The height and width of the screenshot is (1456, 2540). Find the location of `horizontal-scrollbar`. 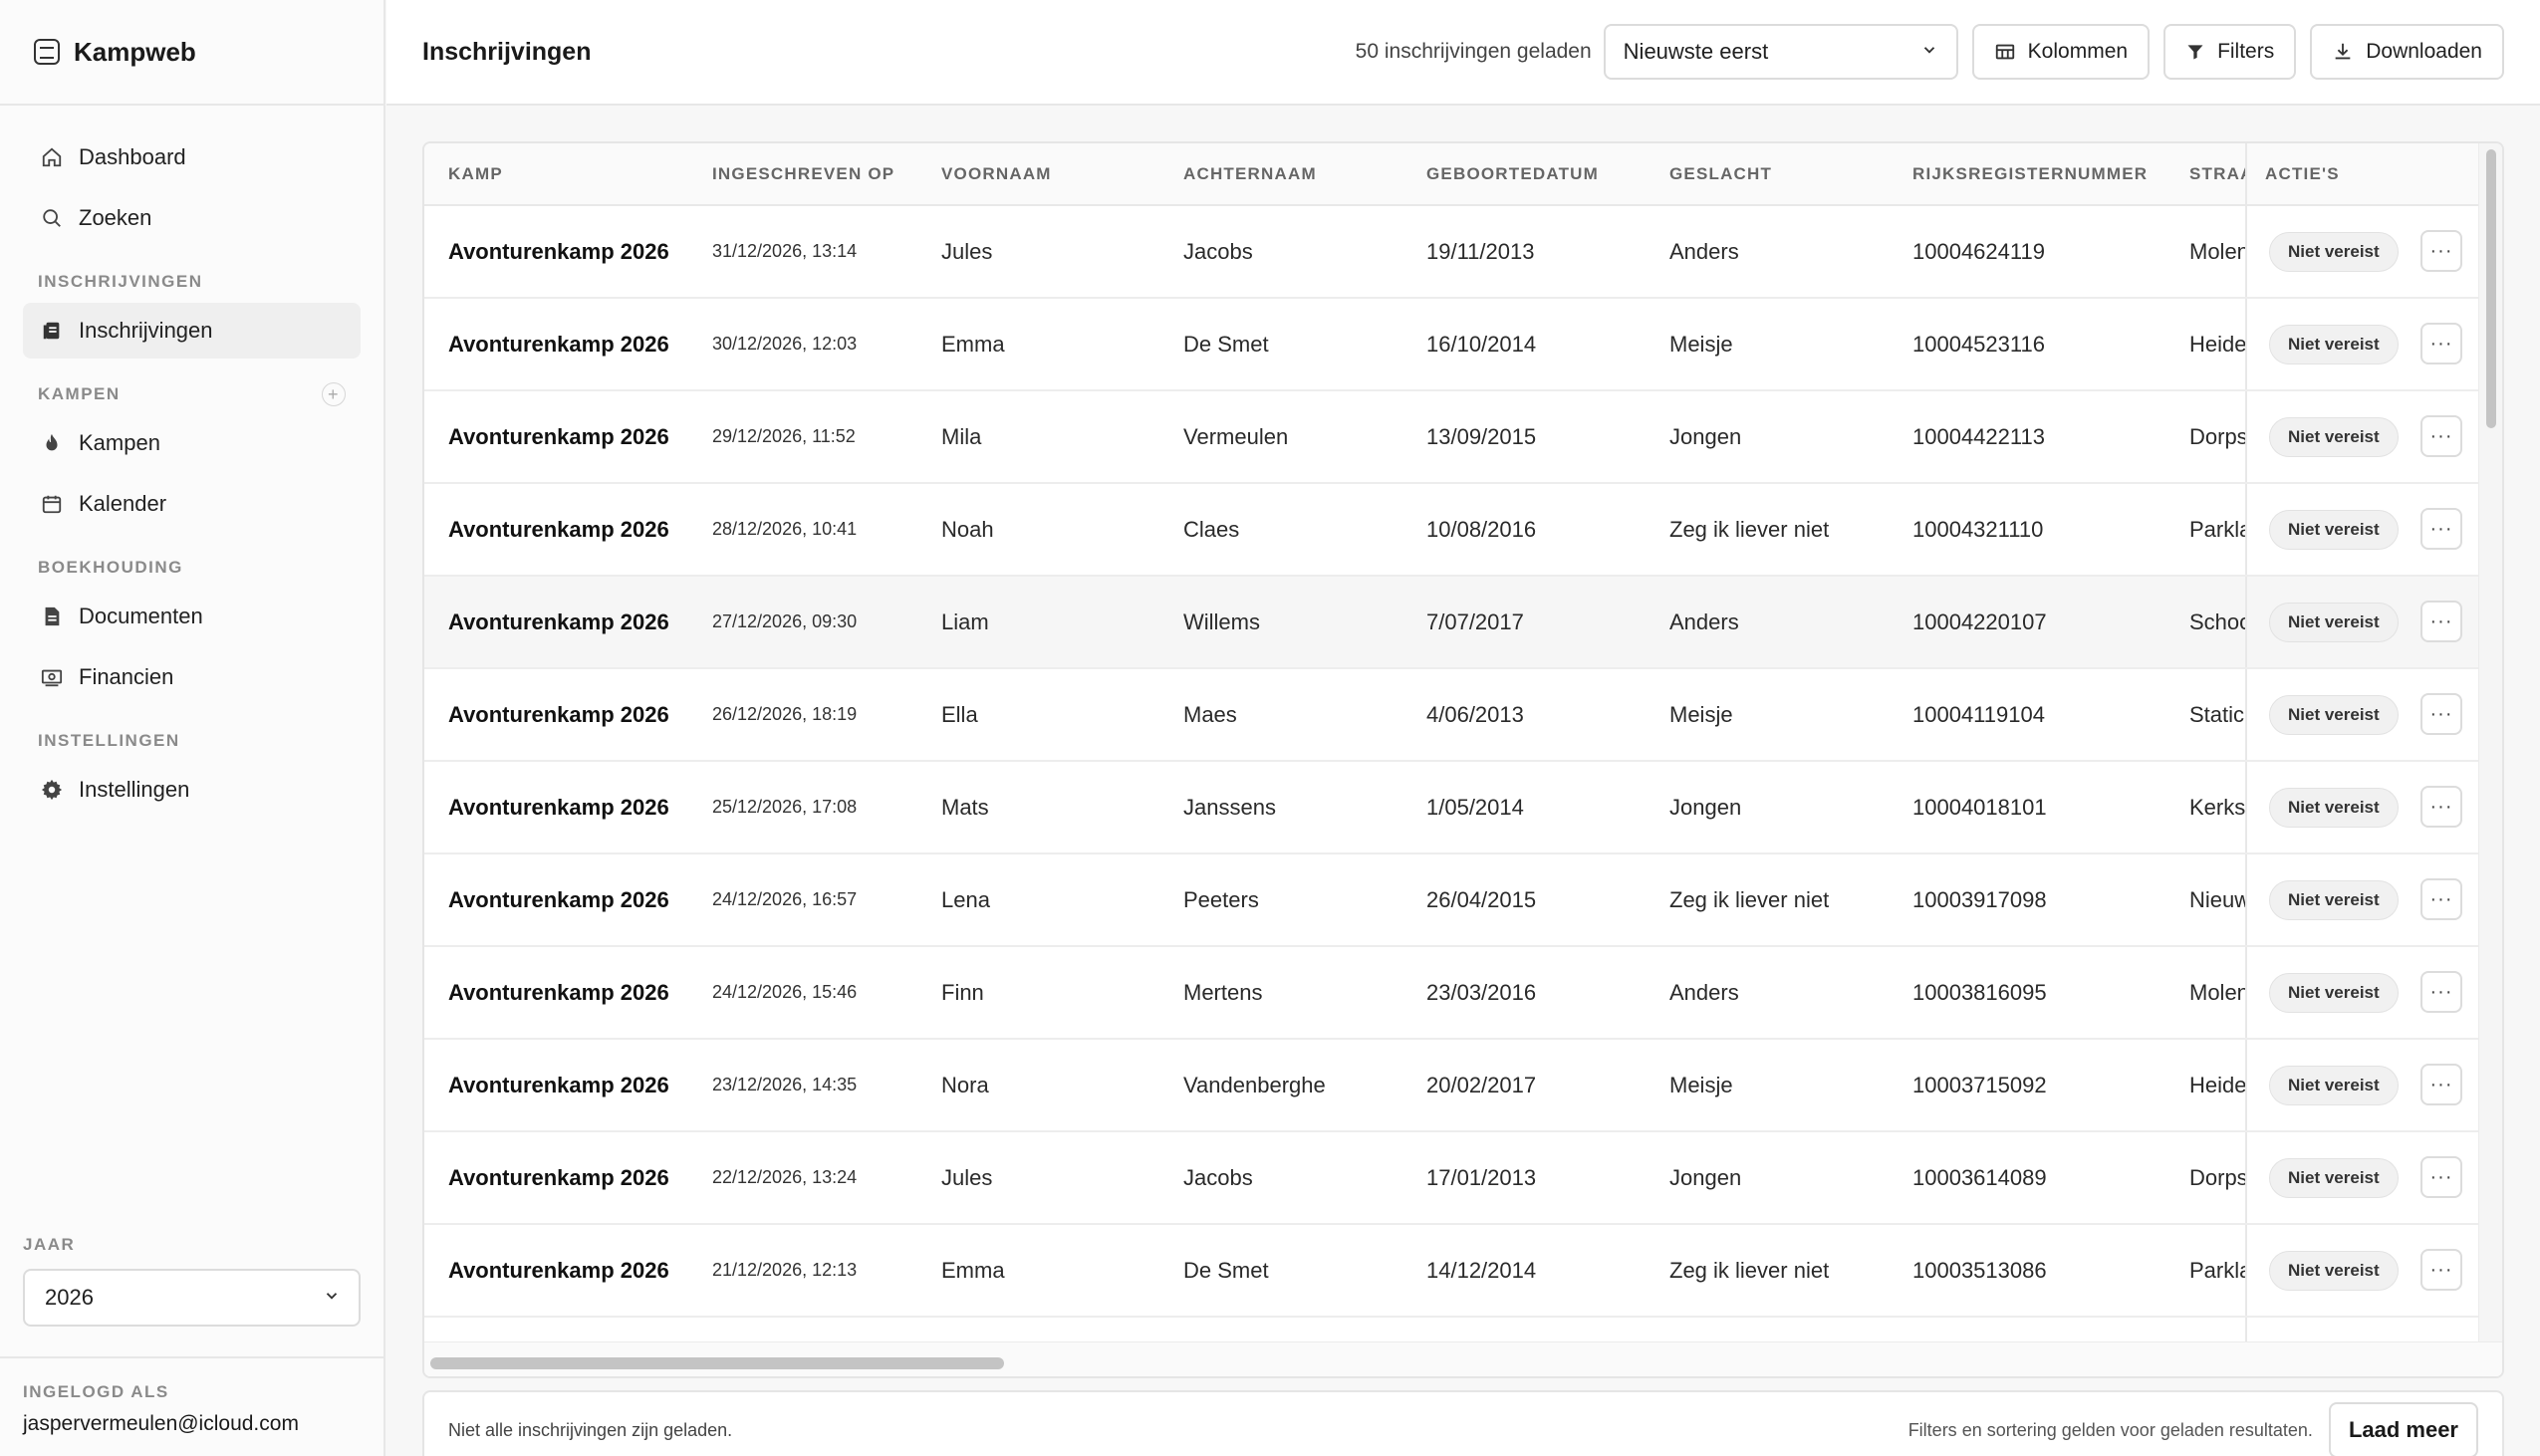

horizontal-scrollbar is located at coordinates (1463, 1358).